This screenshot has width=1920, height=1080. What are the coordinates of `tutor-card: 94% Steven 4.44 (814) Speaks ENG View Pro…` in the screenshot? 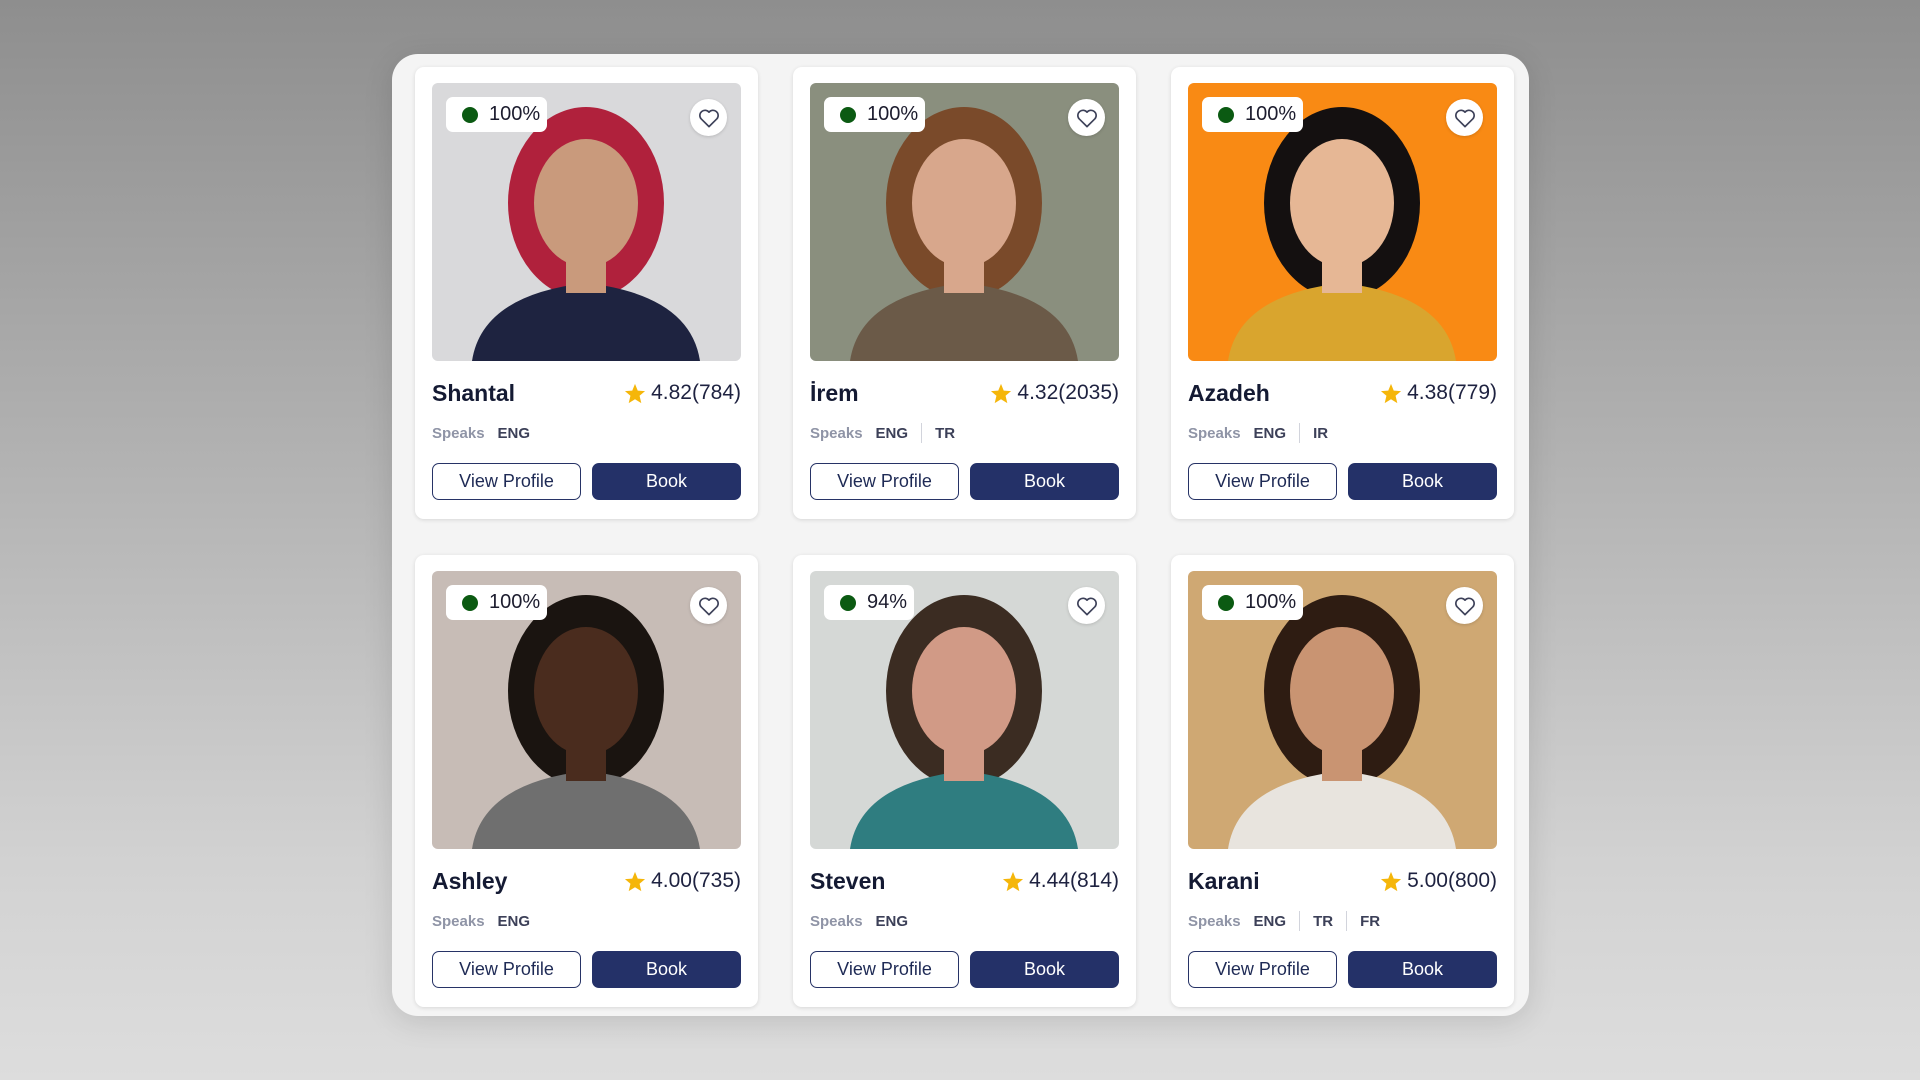 It's located at (964, 781).